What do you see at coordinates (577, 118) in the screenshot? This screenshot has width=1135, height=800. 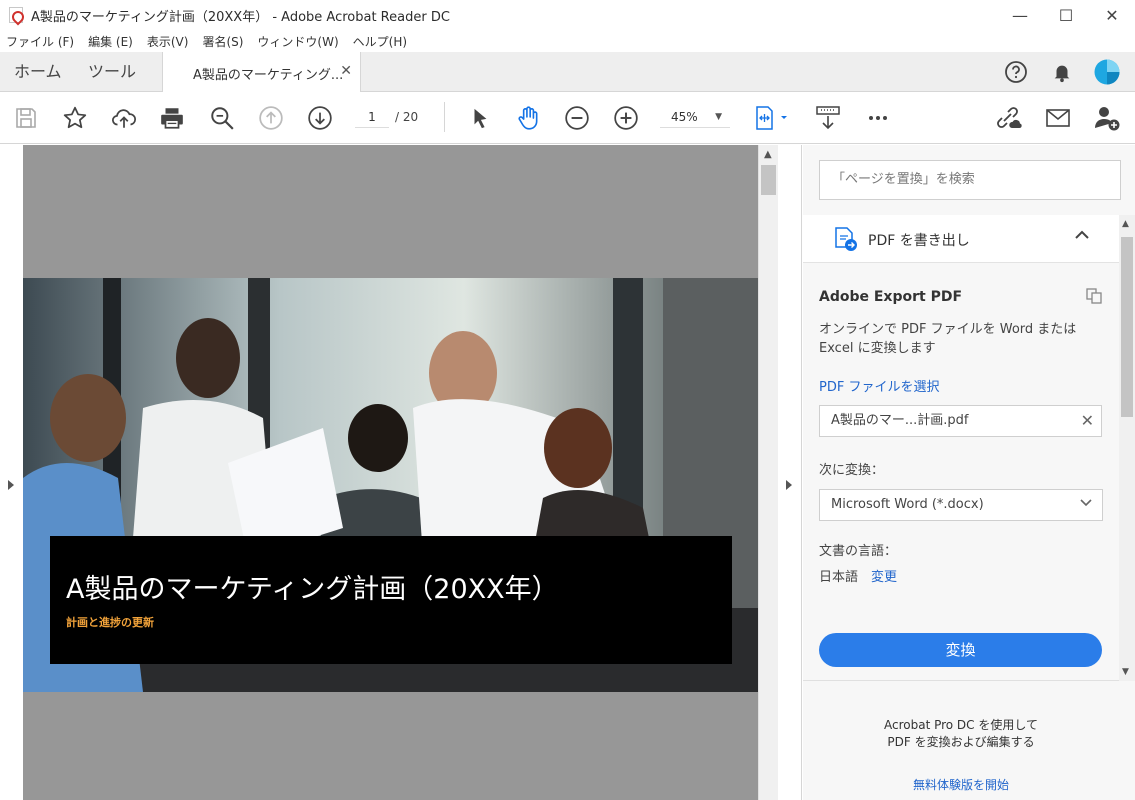 I see `zoom-out-icon` at bounding box center [577, 118].